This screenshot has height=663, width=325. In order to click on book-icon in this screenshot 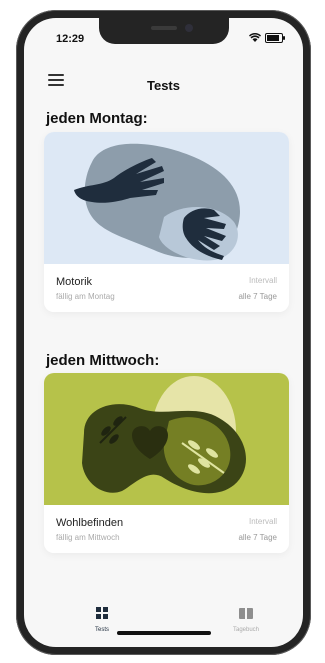, I will do `click(246, 613)`.